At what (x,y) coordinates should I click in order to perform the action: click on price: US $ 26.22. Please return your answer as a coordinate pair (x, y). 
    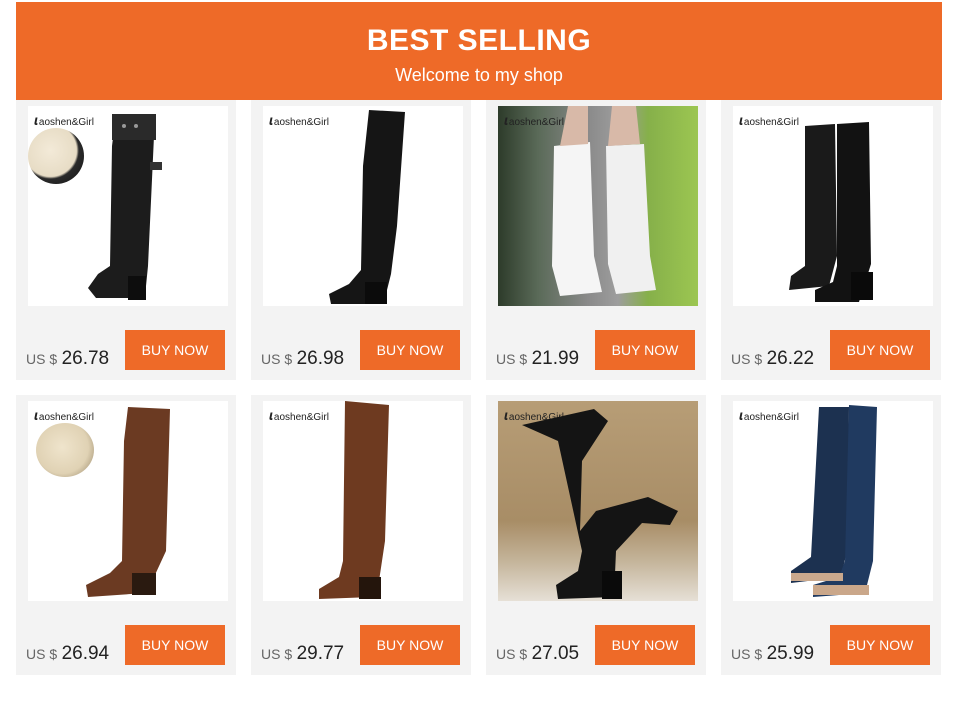
    Looking at the image, I should click on (773, 358).